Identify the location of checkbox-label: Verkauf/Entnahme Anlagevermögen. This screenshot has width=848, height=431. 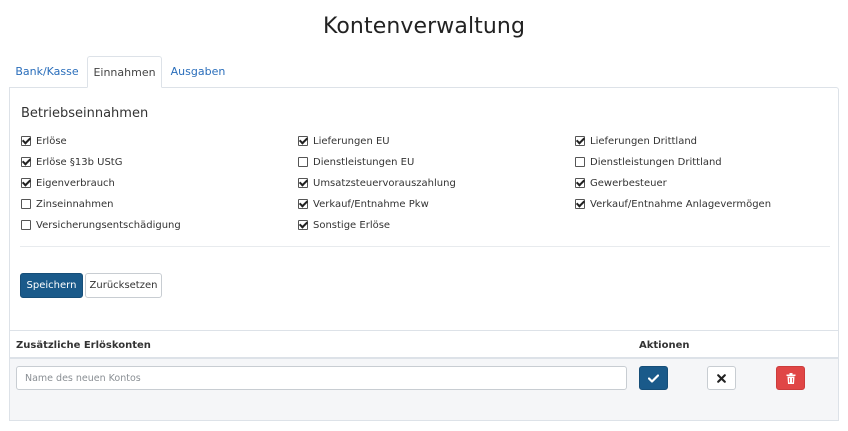
(681, 204).